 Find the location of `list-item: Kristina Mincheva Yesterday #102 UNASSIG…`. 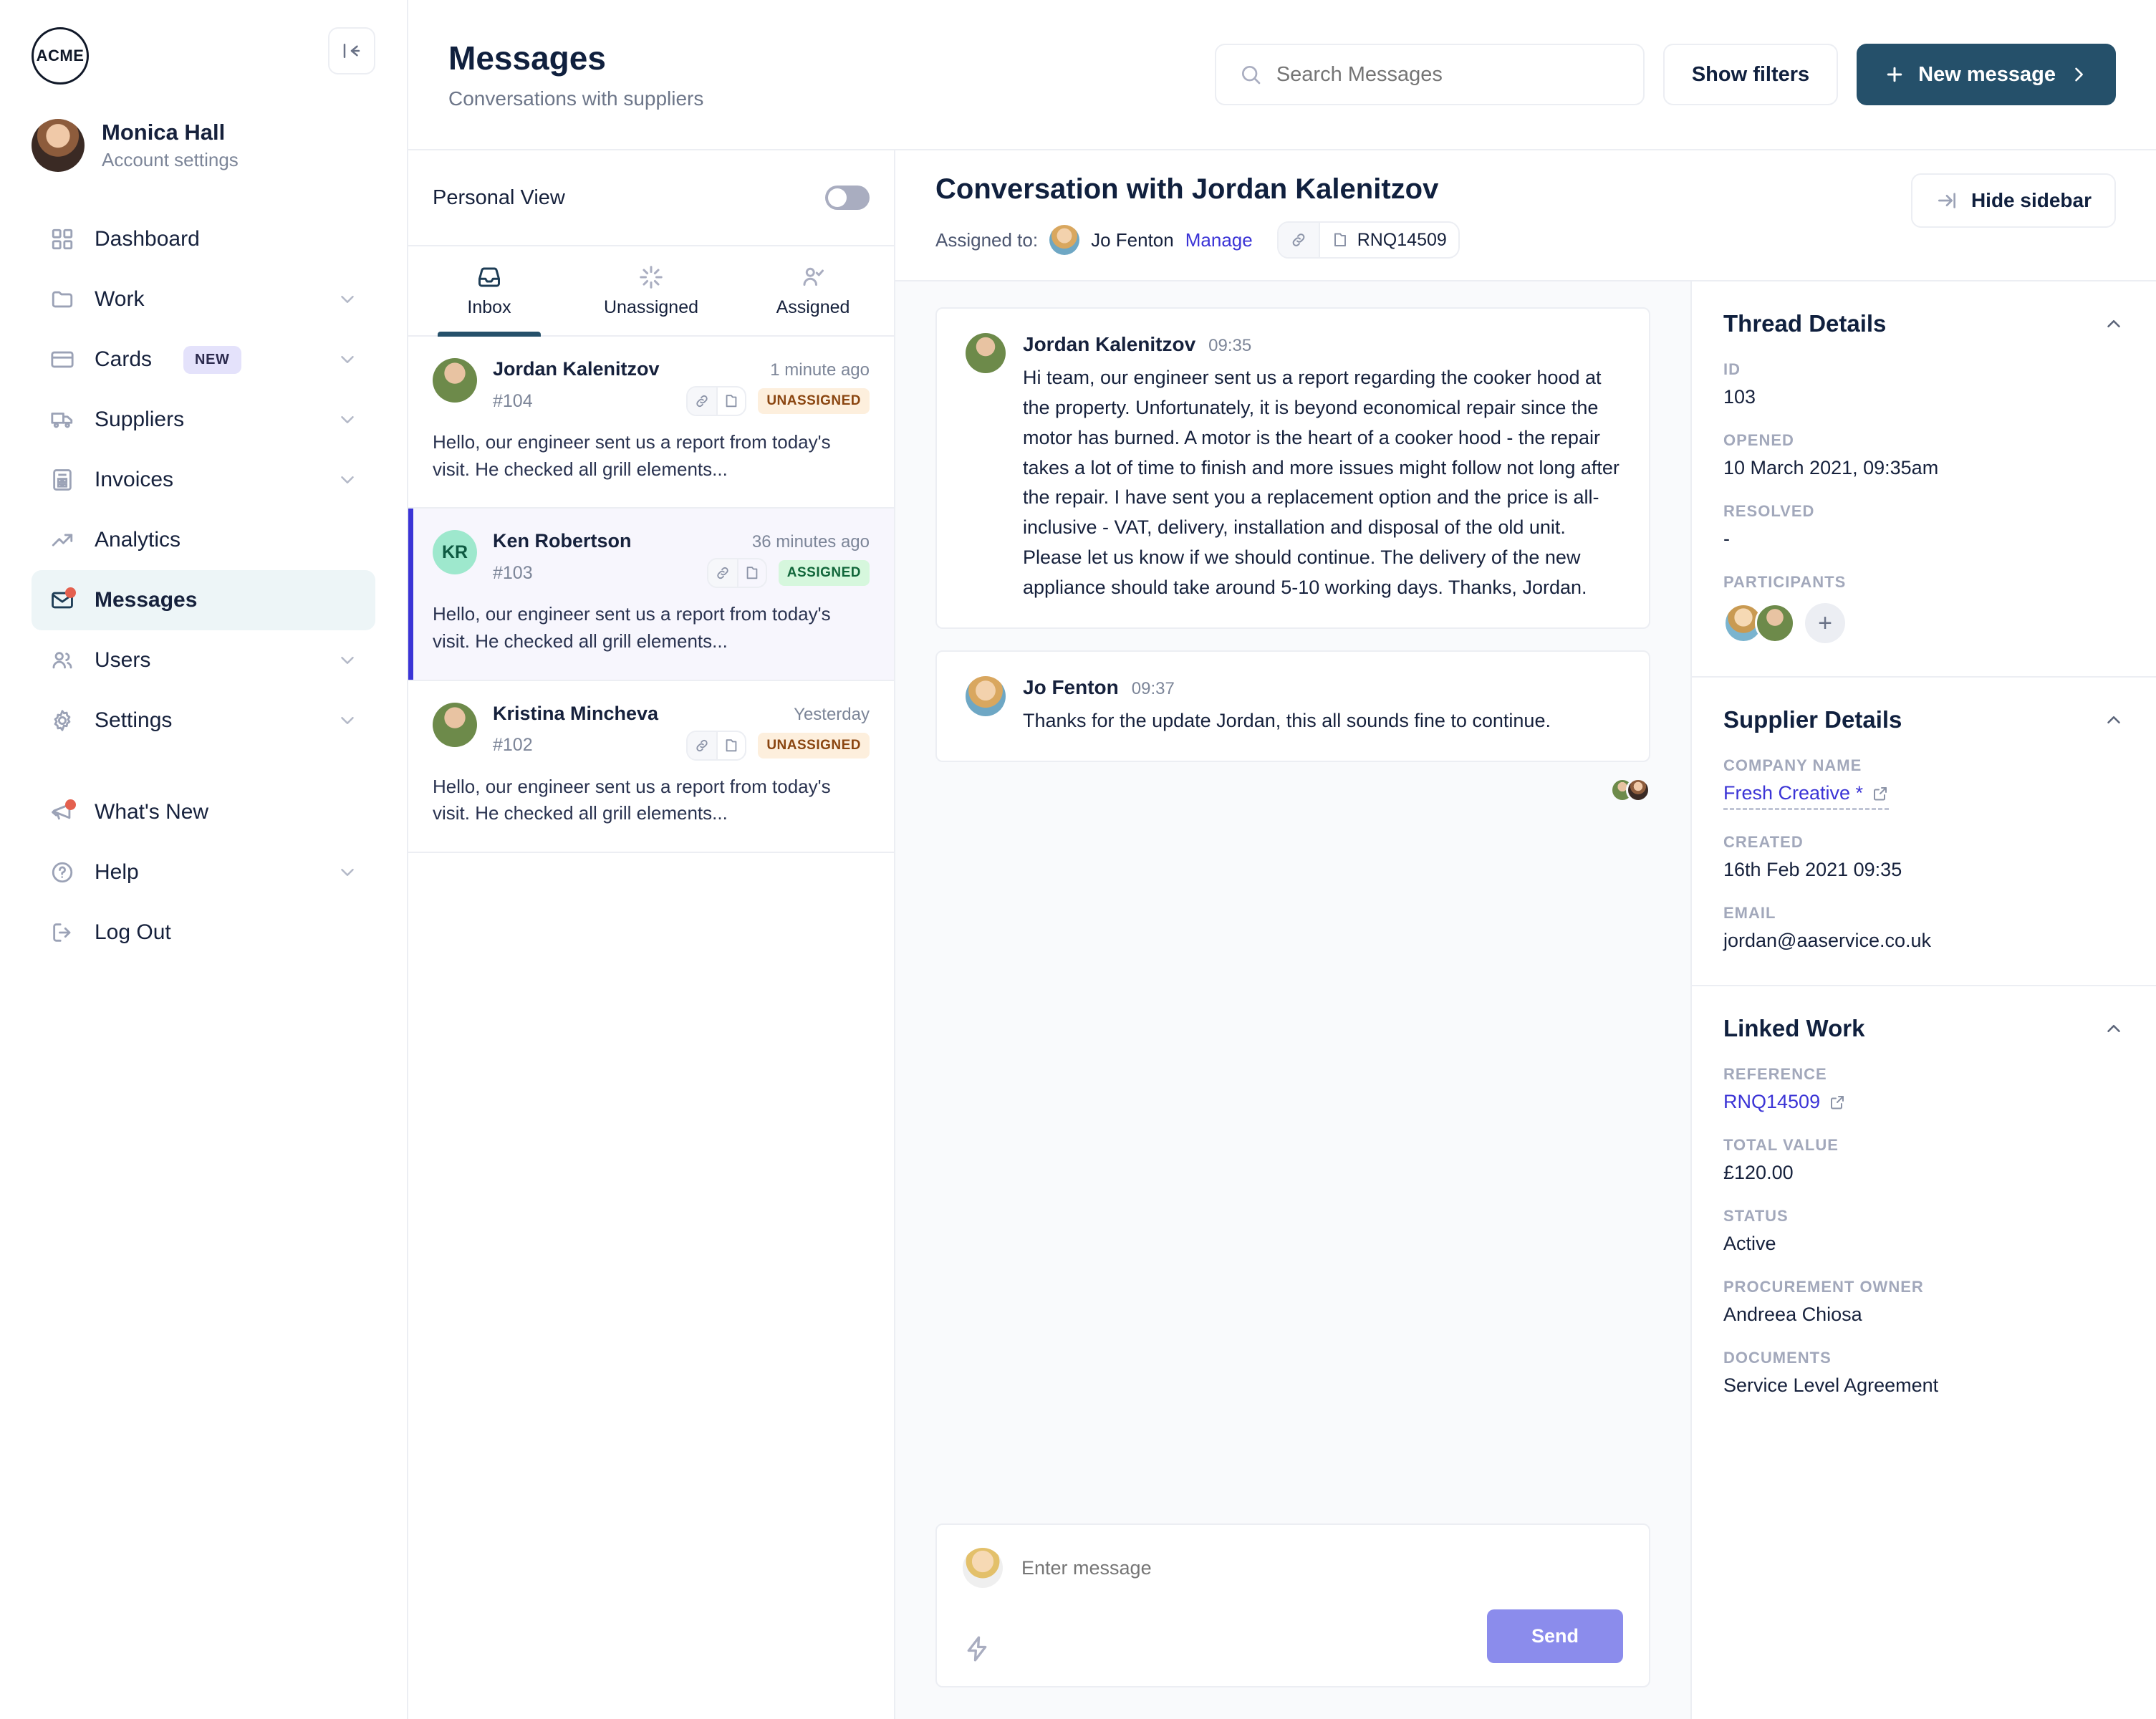

list-item: Kristina Mincheva Yesterday #102 UNASSIG… is located at coordinates (651, 767).